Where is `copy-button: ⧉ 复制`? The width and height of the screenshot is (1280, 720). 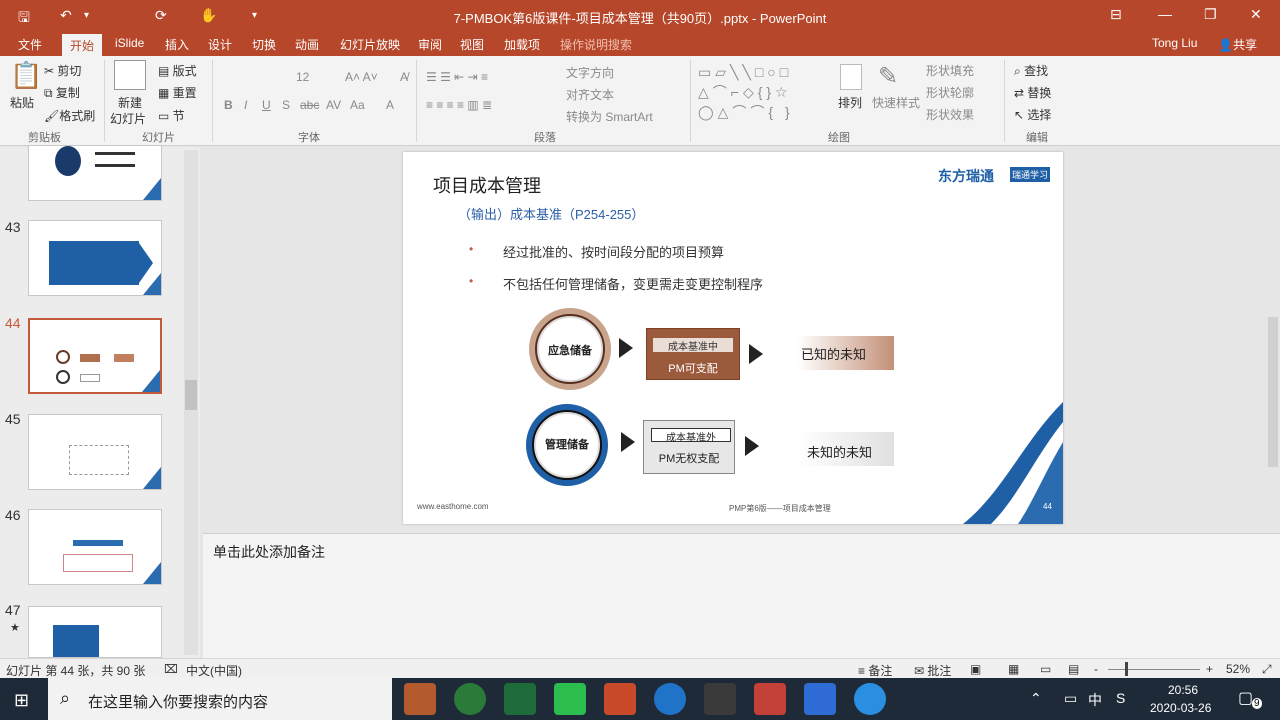 copy-button: ⧉ 复制 is located at coordinates (62, 92).